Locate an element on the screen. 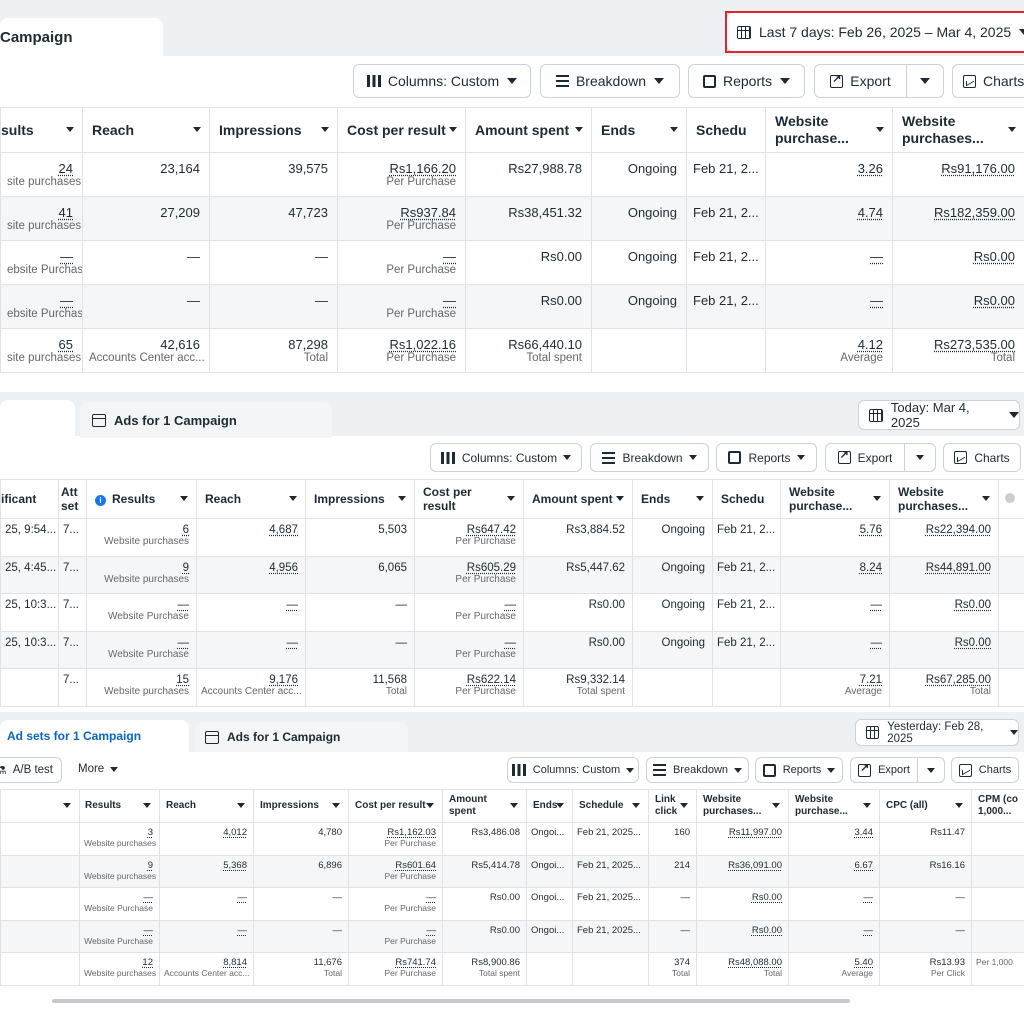 The width and height of the screenshot is (1024, 1024). tab-blank is located at coordinates (37, 418).